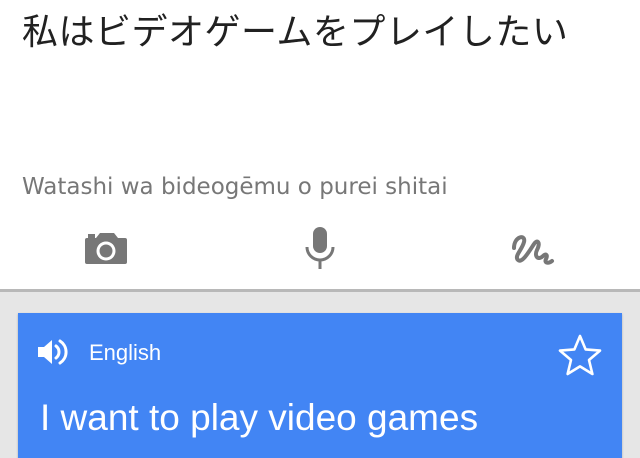 The width and height of the screenshot is (640, 458). I want to click on source-text: 私はビデオゲームをプレイしたい, so click(322, 33).